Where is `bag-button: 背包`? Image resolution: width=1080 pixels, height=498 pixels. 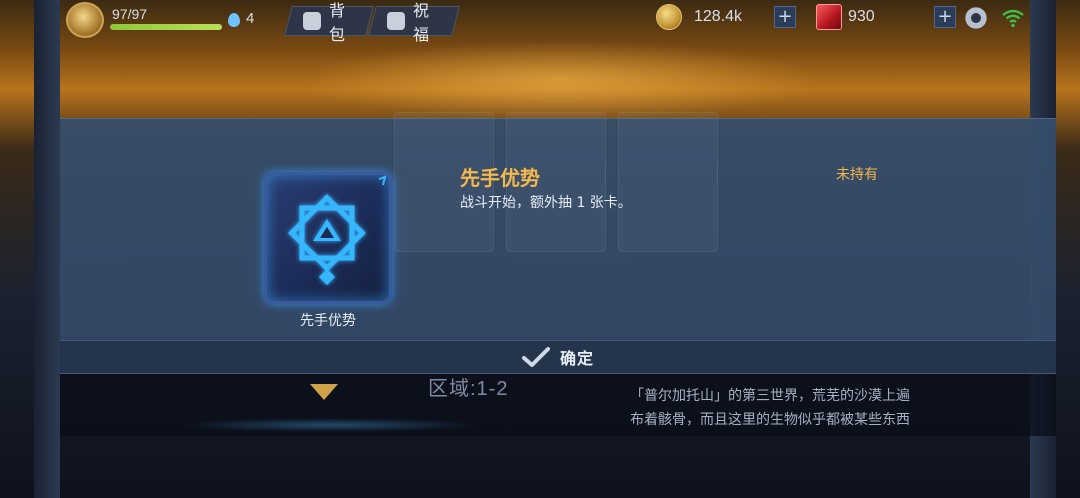
bag-button: 背包 is located at coordinates (329, 22).